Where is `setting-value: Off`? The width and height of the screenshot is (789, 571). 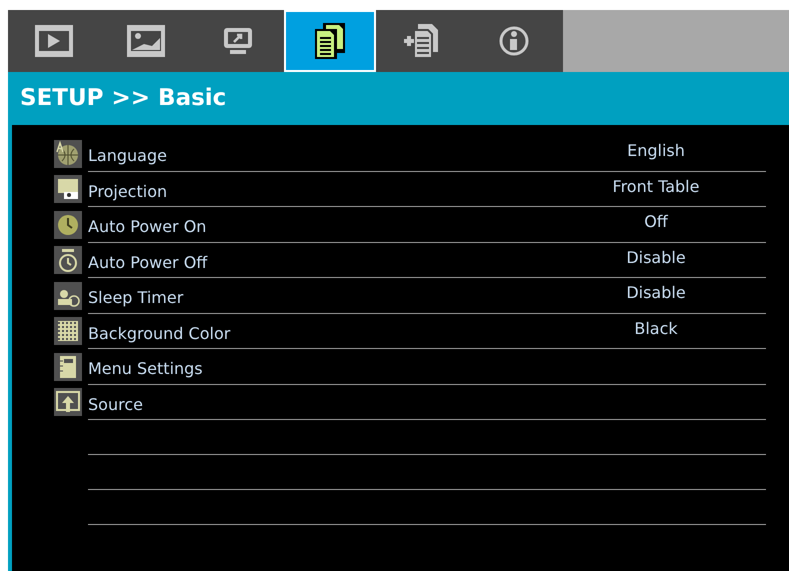
setting-value: Off is located at coordinates (656, 222).